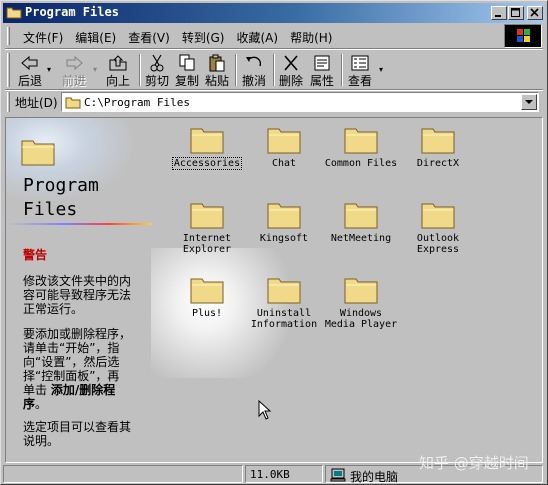  I want to click on maximize-icon, so click(515, 12).